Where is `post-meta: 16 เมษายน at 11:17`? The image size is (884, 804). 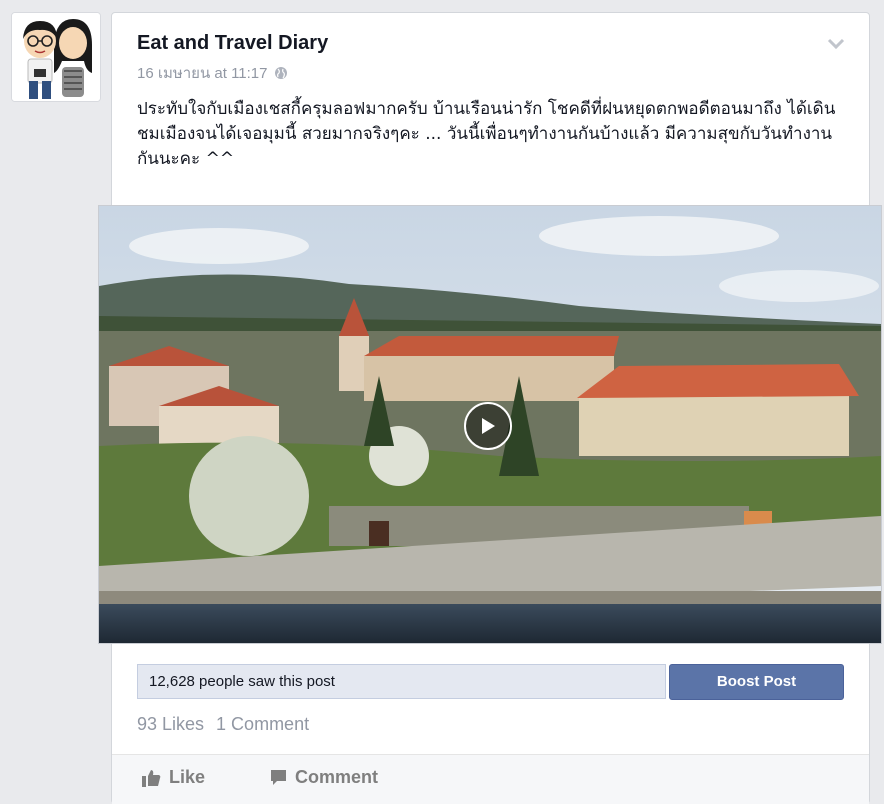
post-meta: 16 เมษายน at 11:17 is located at coordinates (212, 73).